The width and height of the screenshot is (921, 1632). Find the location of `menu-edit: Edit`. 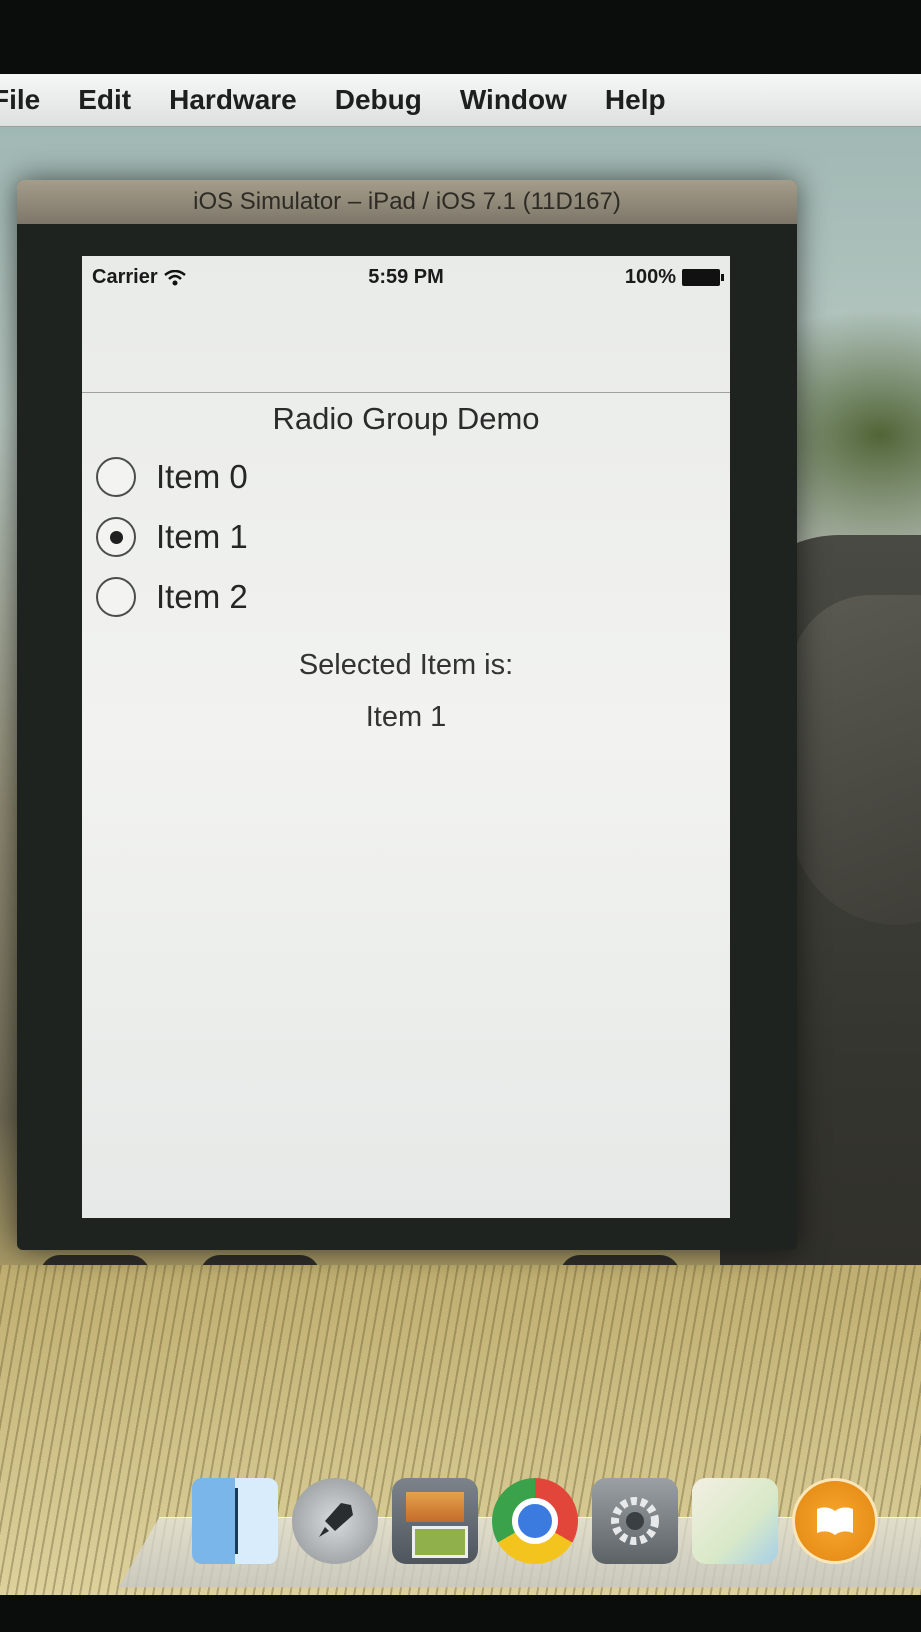

menu-edit: Edit is located at coordinates (104, 100).